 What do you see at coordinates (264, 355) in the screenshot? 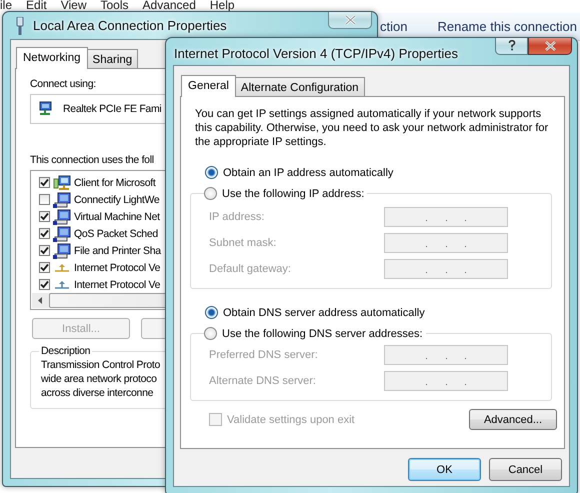
I see `field-label: Preferred DNS server:` at bounding box center [264, 355].